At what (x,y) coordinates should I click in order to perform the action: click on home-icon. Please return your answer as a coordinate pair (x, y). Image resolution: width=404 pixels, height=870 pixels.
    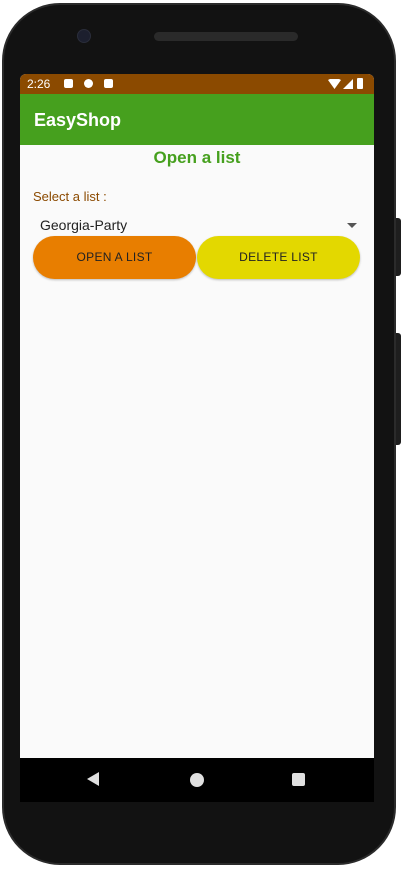
    Looking at the image, I should click on (197, 780).